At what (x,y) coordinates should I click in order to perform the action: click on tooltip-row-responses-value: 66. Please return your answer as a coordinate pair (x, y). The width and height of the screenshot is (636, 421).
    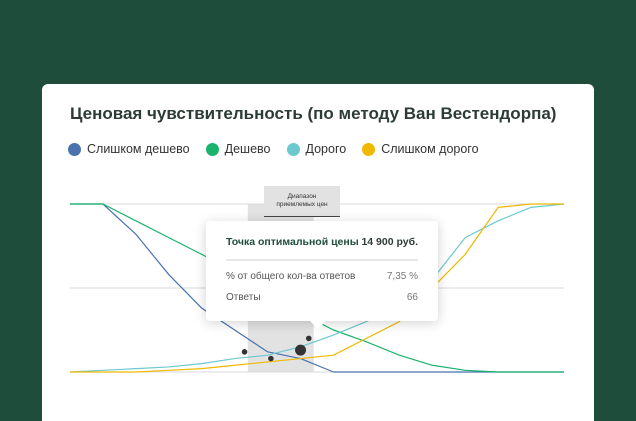
    Looking at the image, I should click on (412, 297).